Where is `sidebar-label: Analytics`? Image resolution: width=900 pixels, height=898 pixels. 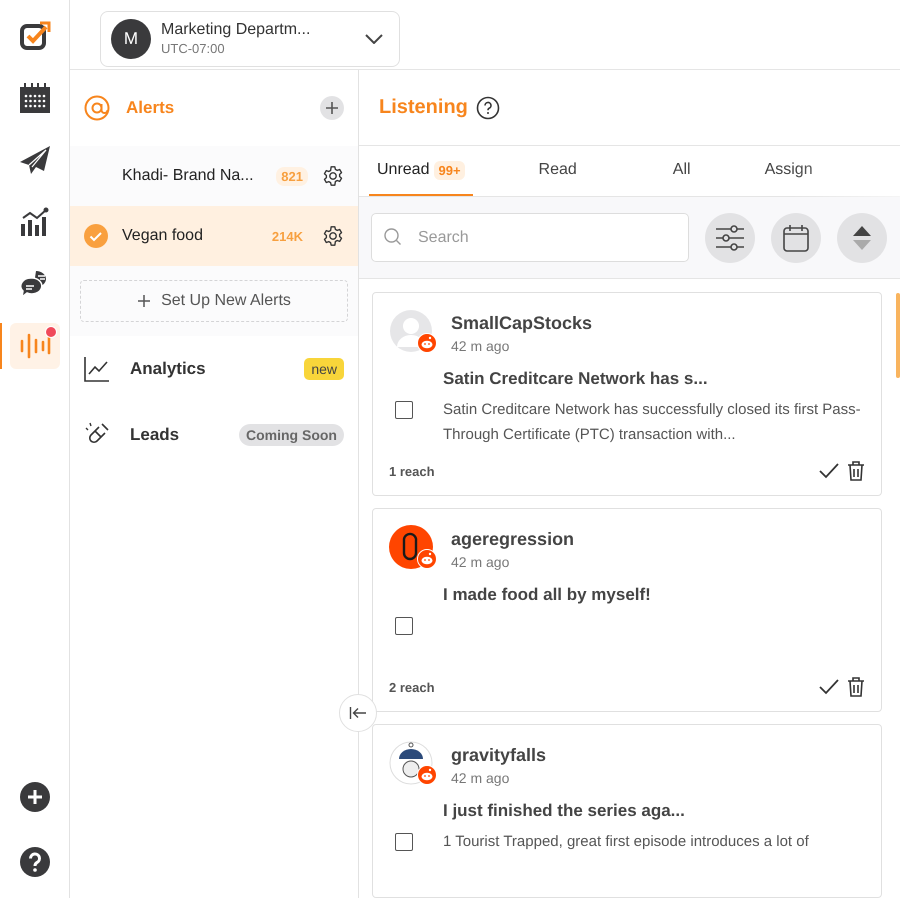
sidebar-label: Analytics is located at coordinates (168, 369).